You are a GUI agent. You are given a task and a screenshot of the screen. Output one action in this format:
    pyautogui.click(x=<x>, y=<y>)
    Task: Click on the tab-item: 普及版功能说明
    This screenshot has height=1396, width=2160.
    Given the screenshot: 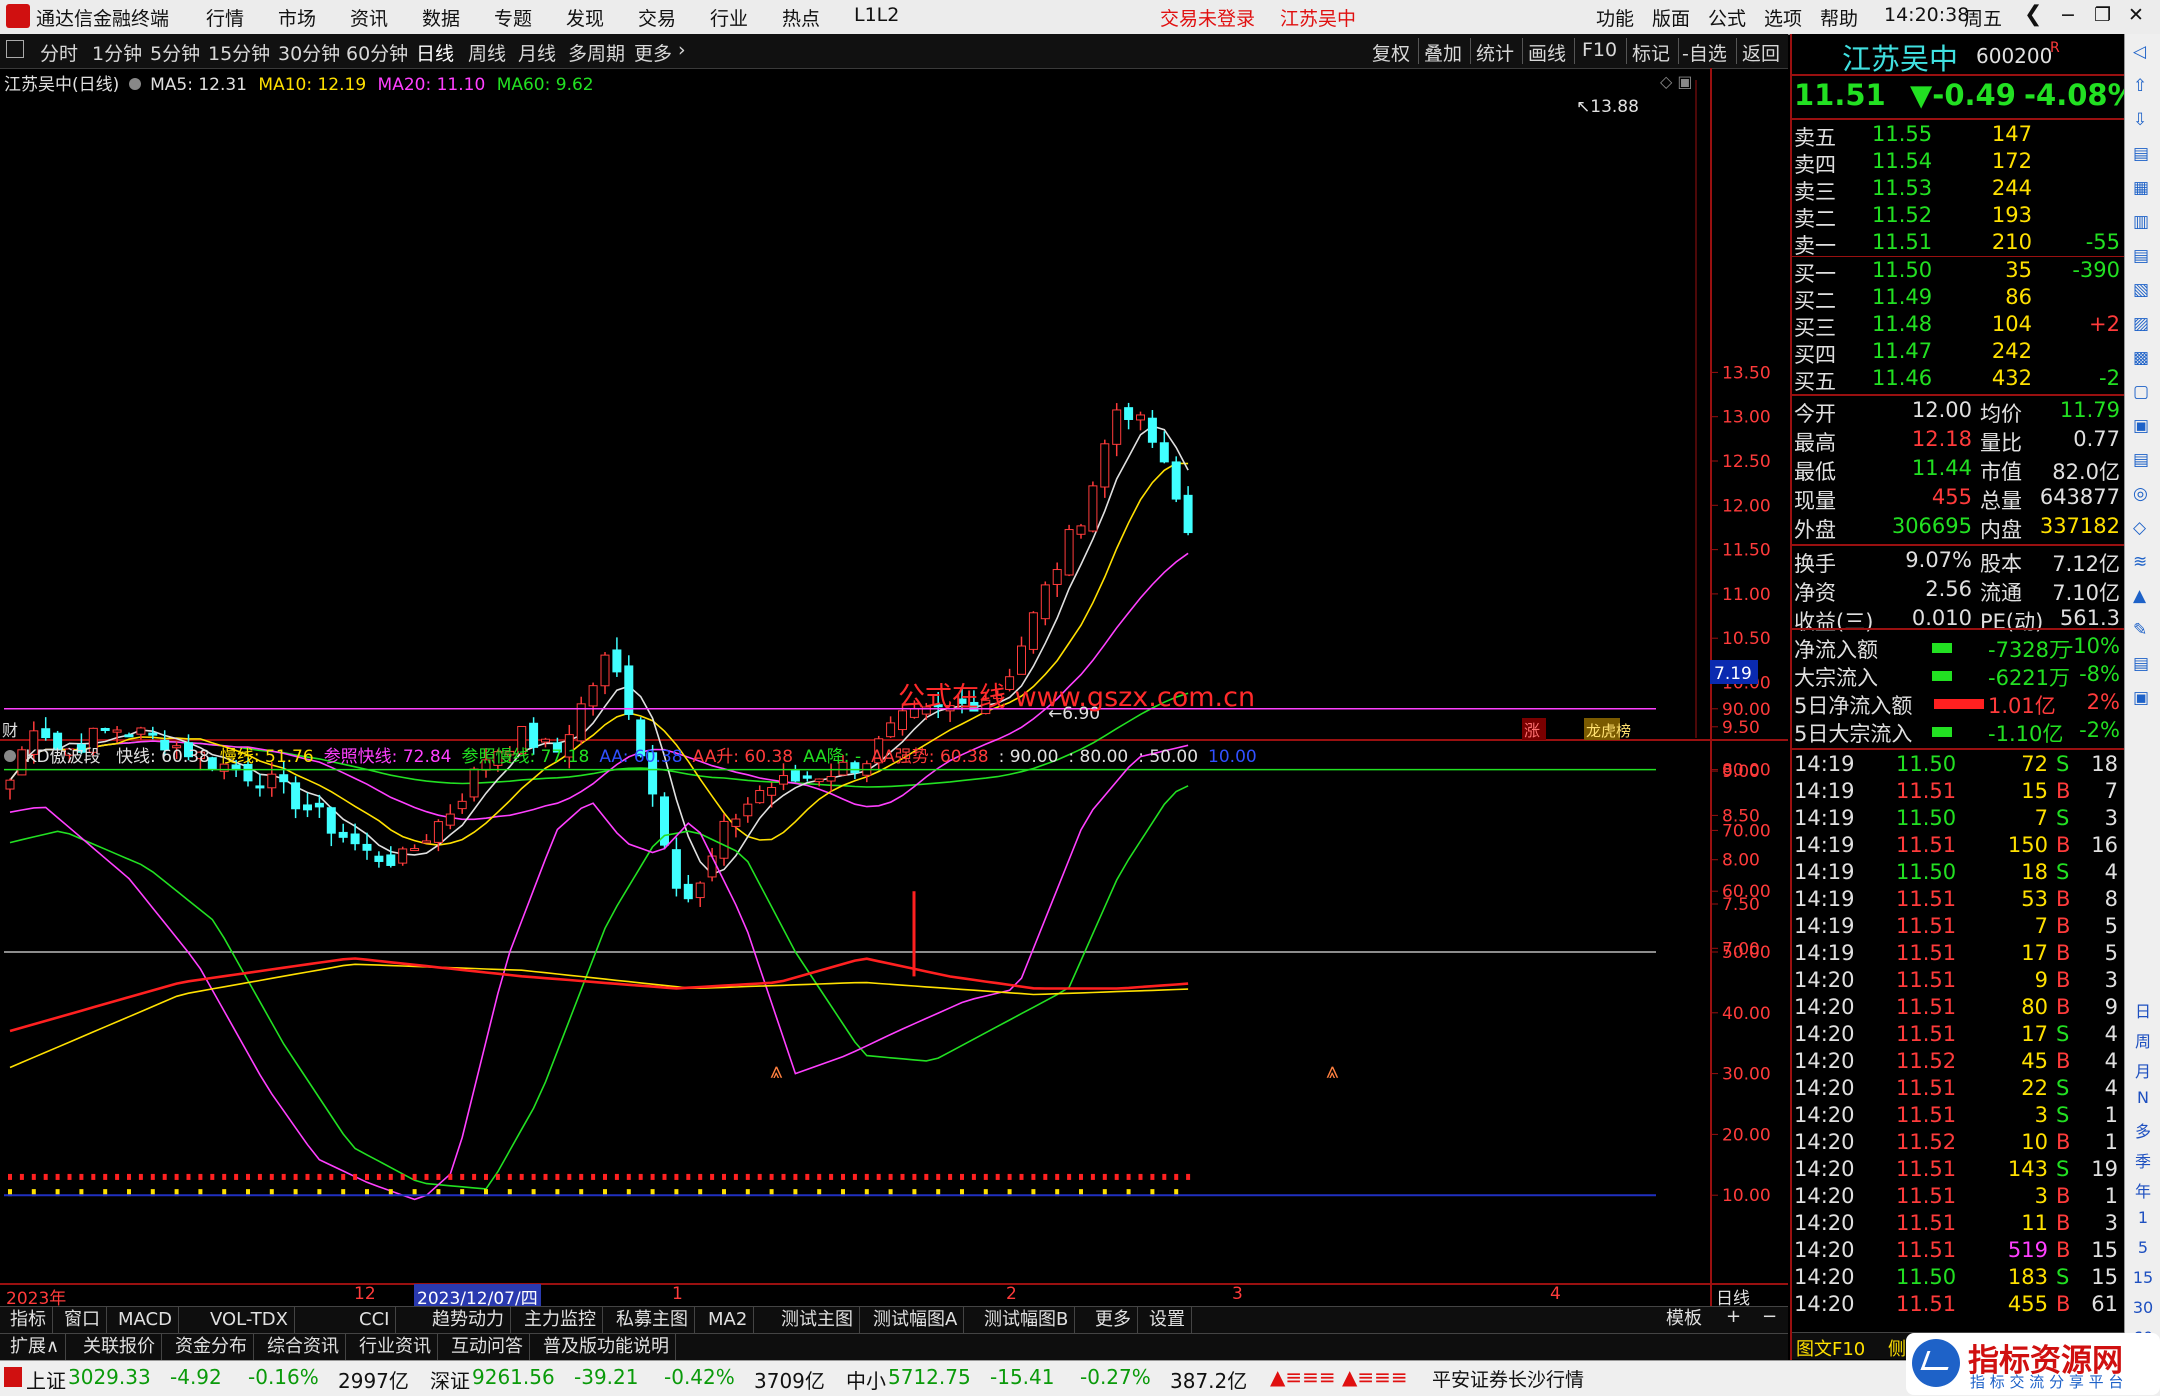 What is the action you would take?
    pyautogui.click(x=606, y=1347)
    